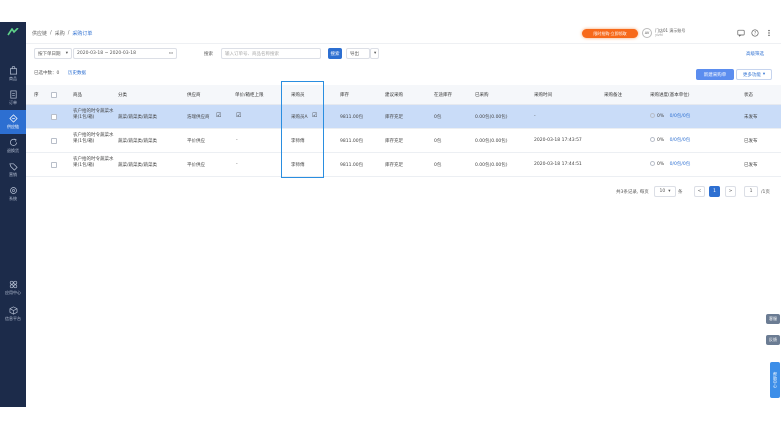  What do you see at coordinates (558, 164) in the screenshot?
I see `time-cell: 2020-03-18 17:44:51` at bounding box center [558, 164].